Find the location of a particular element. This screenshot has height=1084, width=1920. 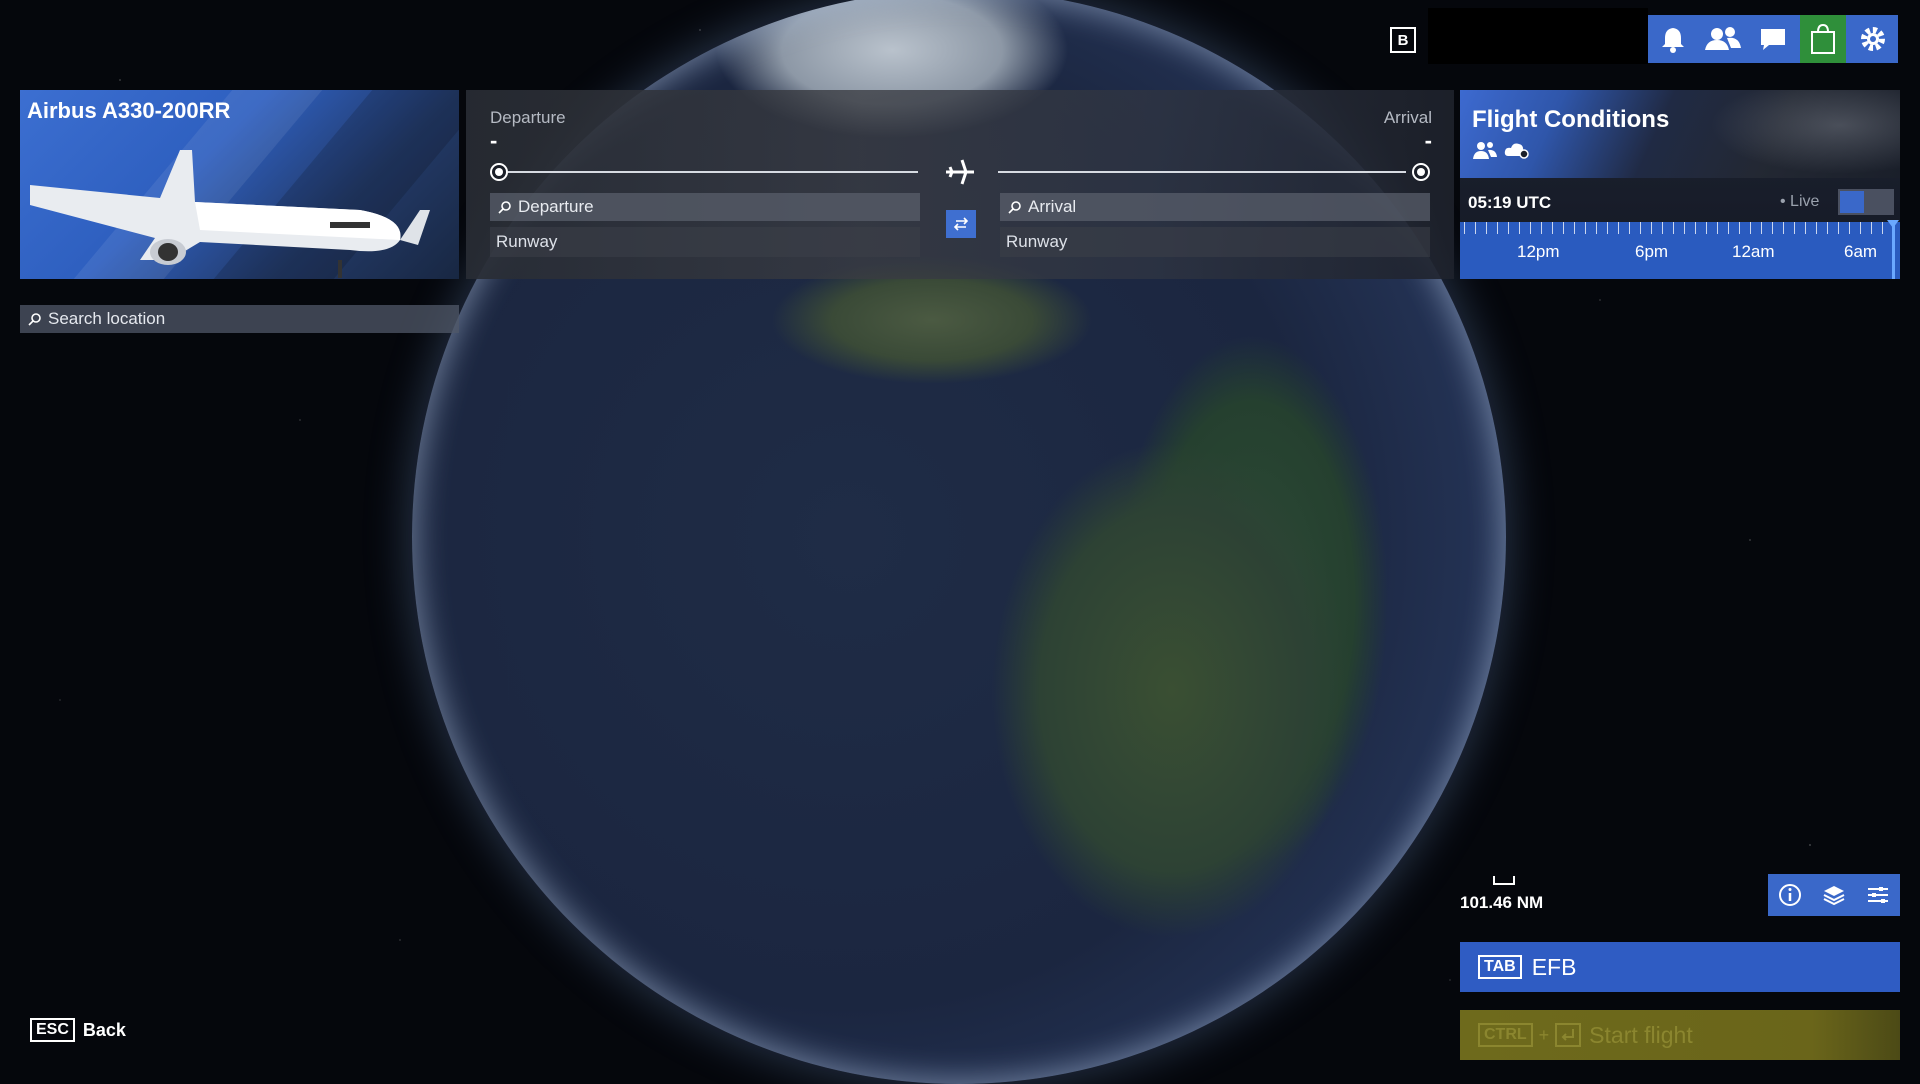

arrival-runway-select: Runway is located at coordinates (1215, 242).